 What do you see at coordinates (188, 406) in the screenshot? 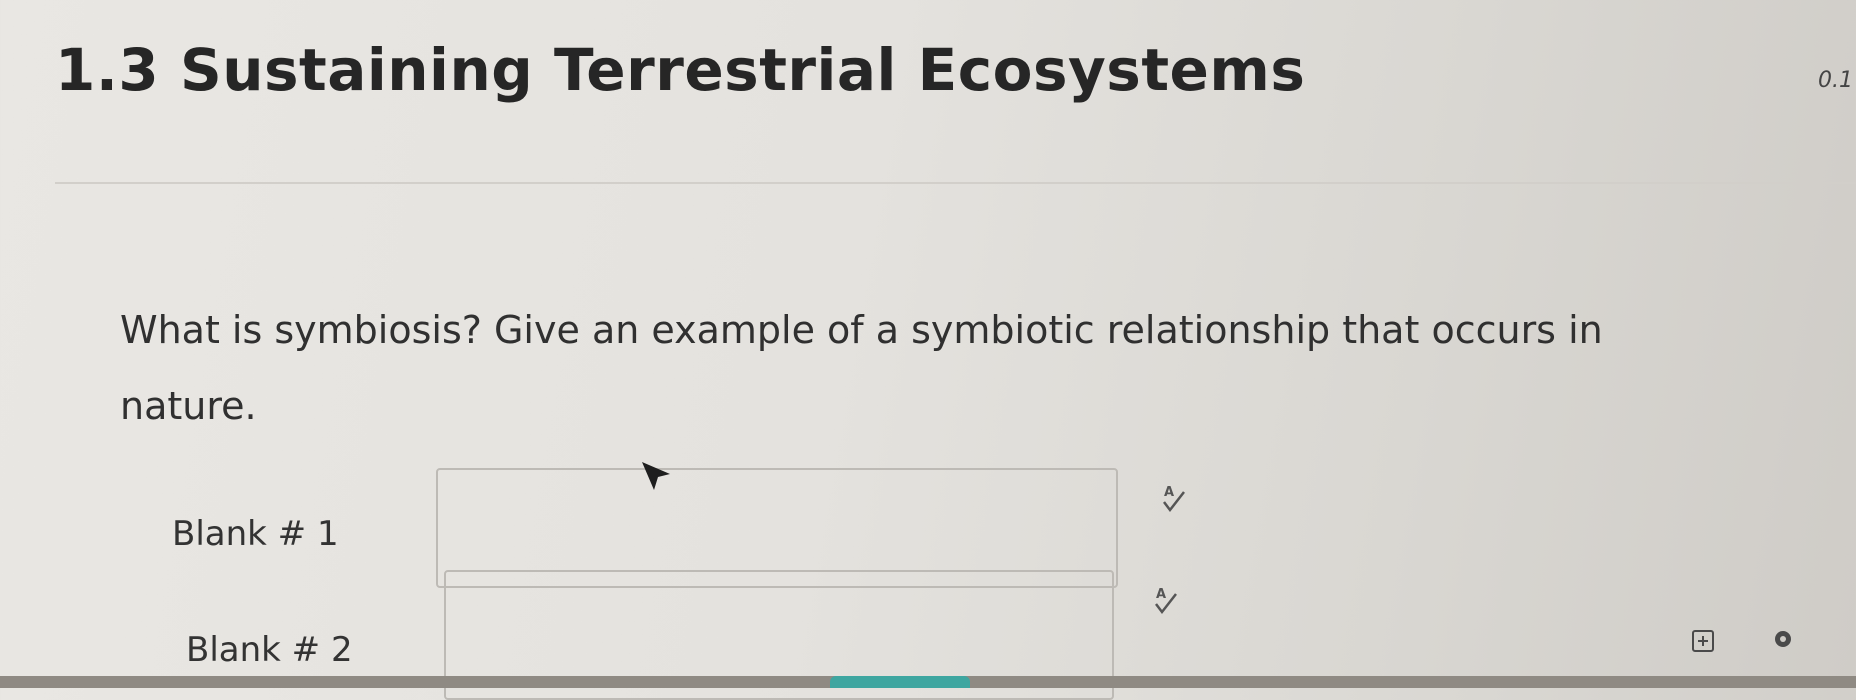
I see `question-line-2: nature.` at bounding box center [188, 406].